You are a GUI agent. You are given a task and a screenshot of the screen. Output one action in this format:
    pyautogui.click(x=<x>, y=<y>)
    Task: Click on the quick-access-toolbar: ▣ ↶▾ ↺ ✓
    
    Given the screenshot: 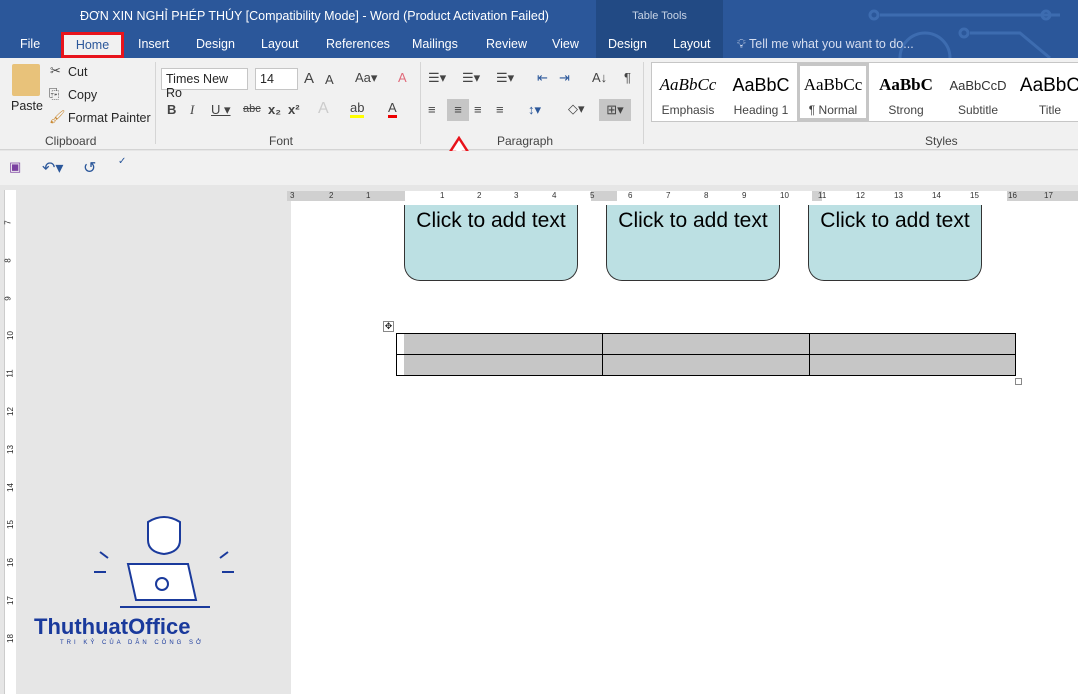 What is the action you would take?
    pyautogui.click(x=539, y=168)
    